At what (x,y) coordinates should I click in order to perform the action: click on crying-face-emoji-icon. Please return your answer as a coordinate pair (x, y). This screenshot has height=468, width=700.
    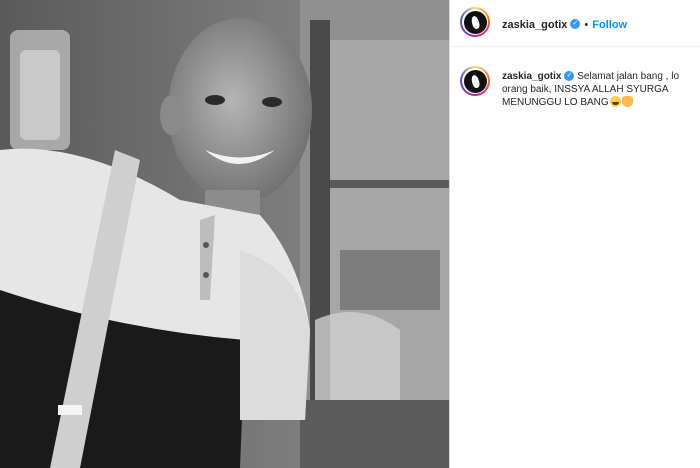
    Looking at the image, I should click on (615, 101).